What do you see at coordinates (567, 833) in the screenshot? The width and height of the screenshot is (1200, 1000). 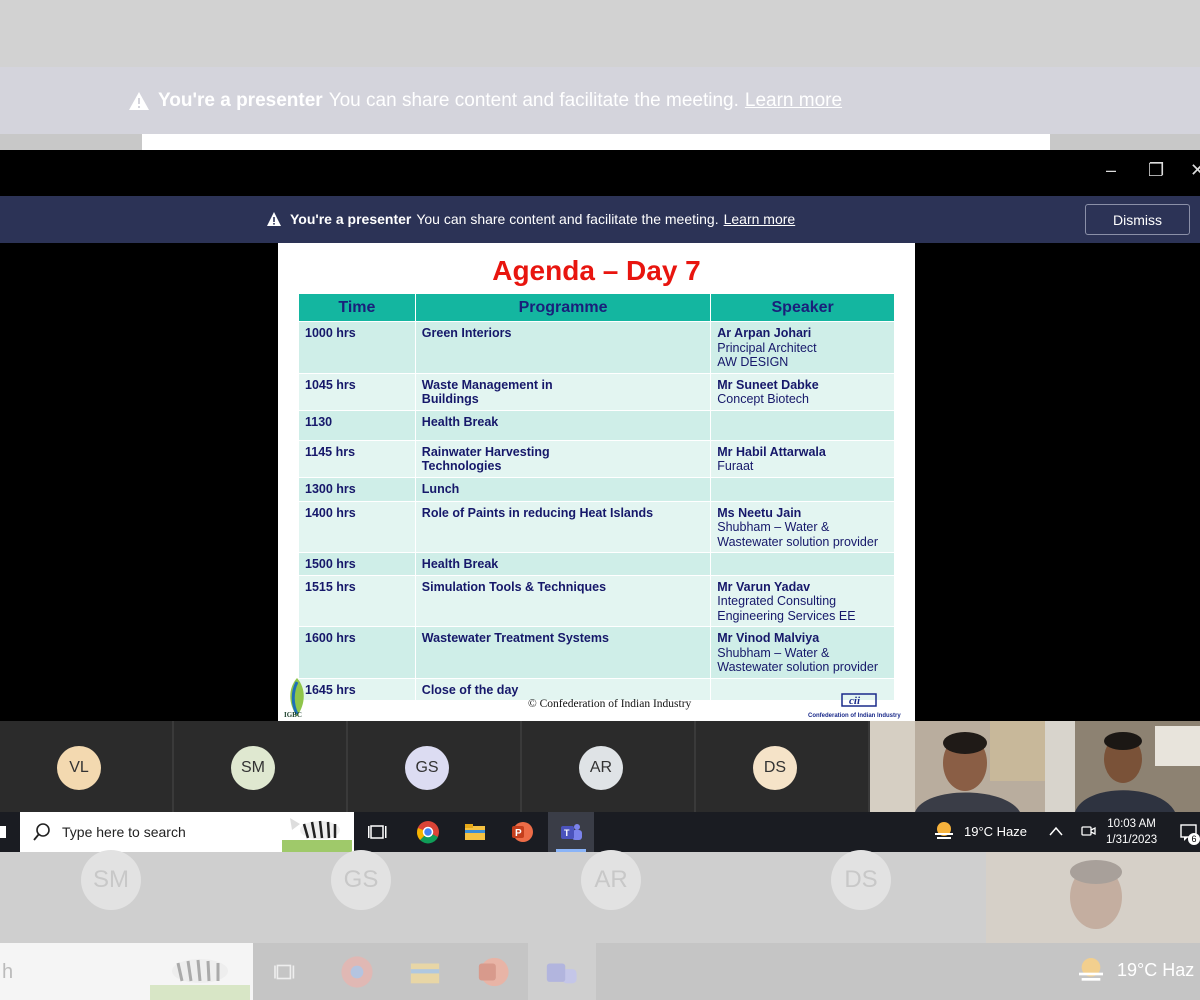 I see `svg-text: T` at bounding box center [567, 833].